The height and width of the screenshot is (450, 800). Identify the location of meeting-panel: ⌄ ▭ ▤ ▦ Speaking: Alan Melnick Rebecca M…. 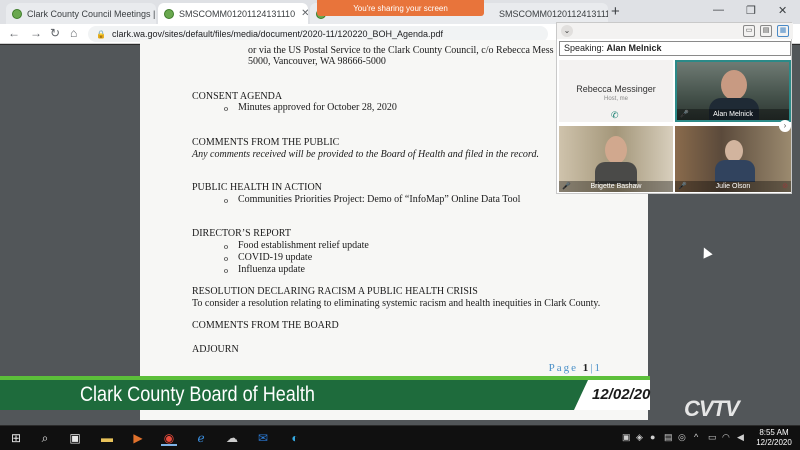
(674, 108).